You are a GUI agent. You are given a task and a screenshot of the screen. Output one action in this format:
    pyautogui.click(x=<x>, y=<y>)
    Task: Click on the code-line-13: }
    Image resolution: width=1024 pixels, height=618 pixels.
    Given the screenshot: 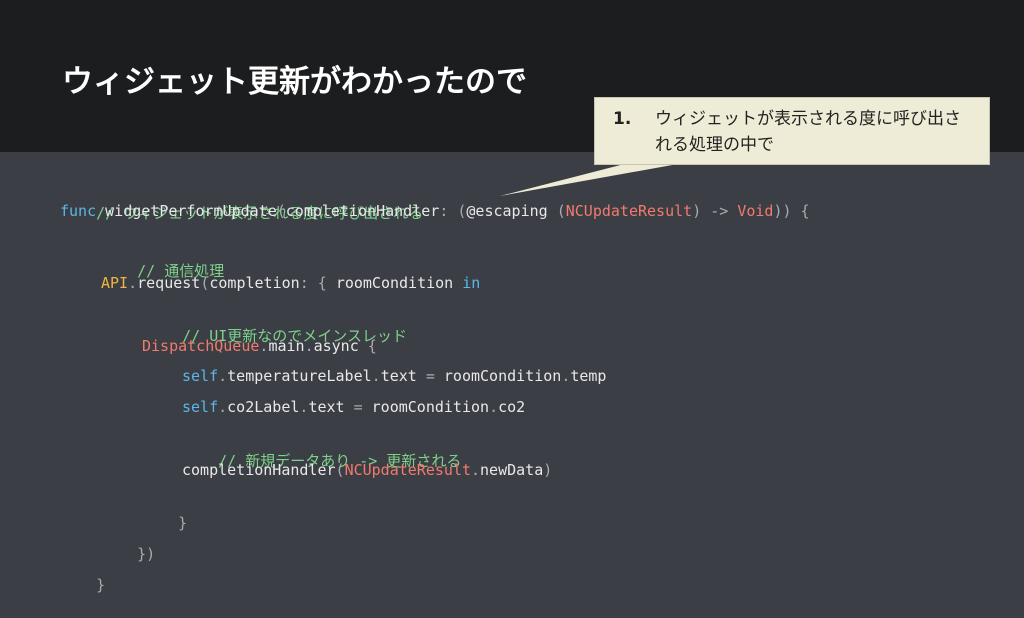 What is the action you would take?
    pyautogui.click(x=82, y=573)
    